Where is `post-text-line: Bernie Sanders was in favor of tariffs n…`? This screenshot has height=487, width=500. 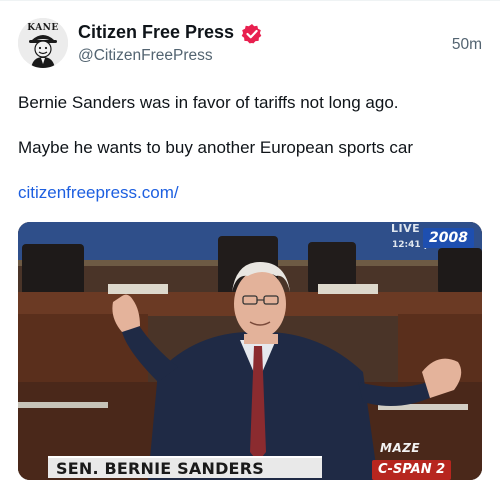 post-text-line: Bernie Sanders was in favor of tariffs n… is located at coordinates (208, 102).